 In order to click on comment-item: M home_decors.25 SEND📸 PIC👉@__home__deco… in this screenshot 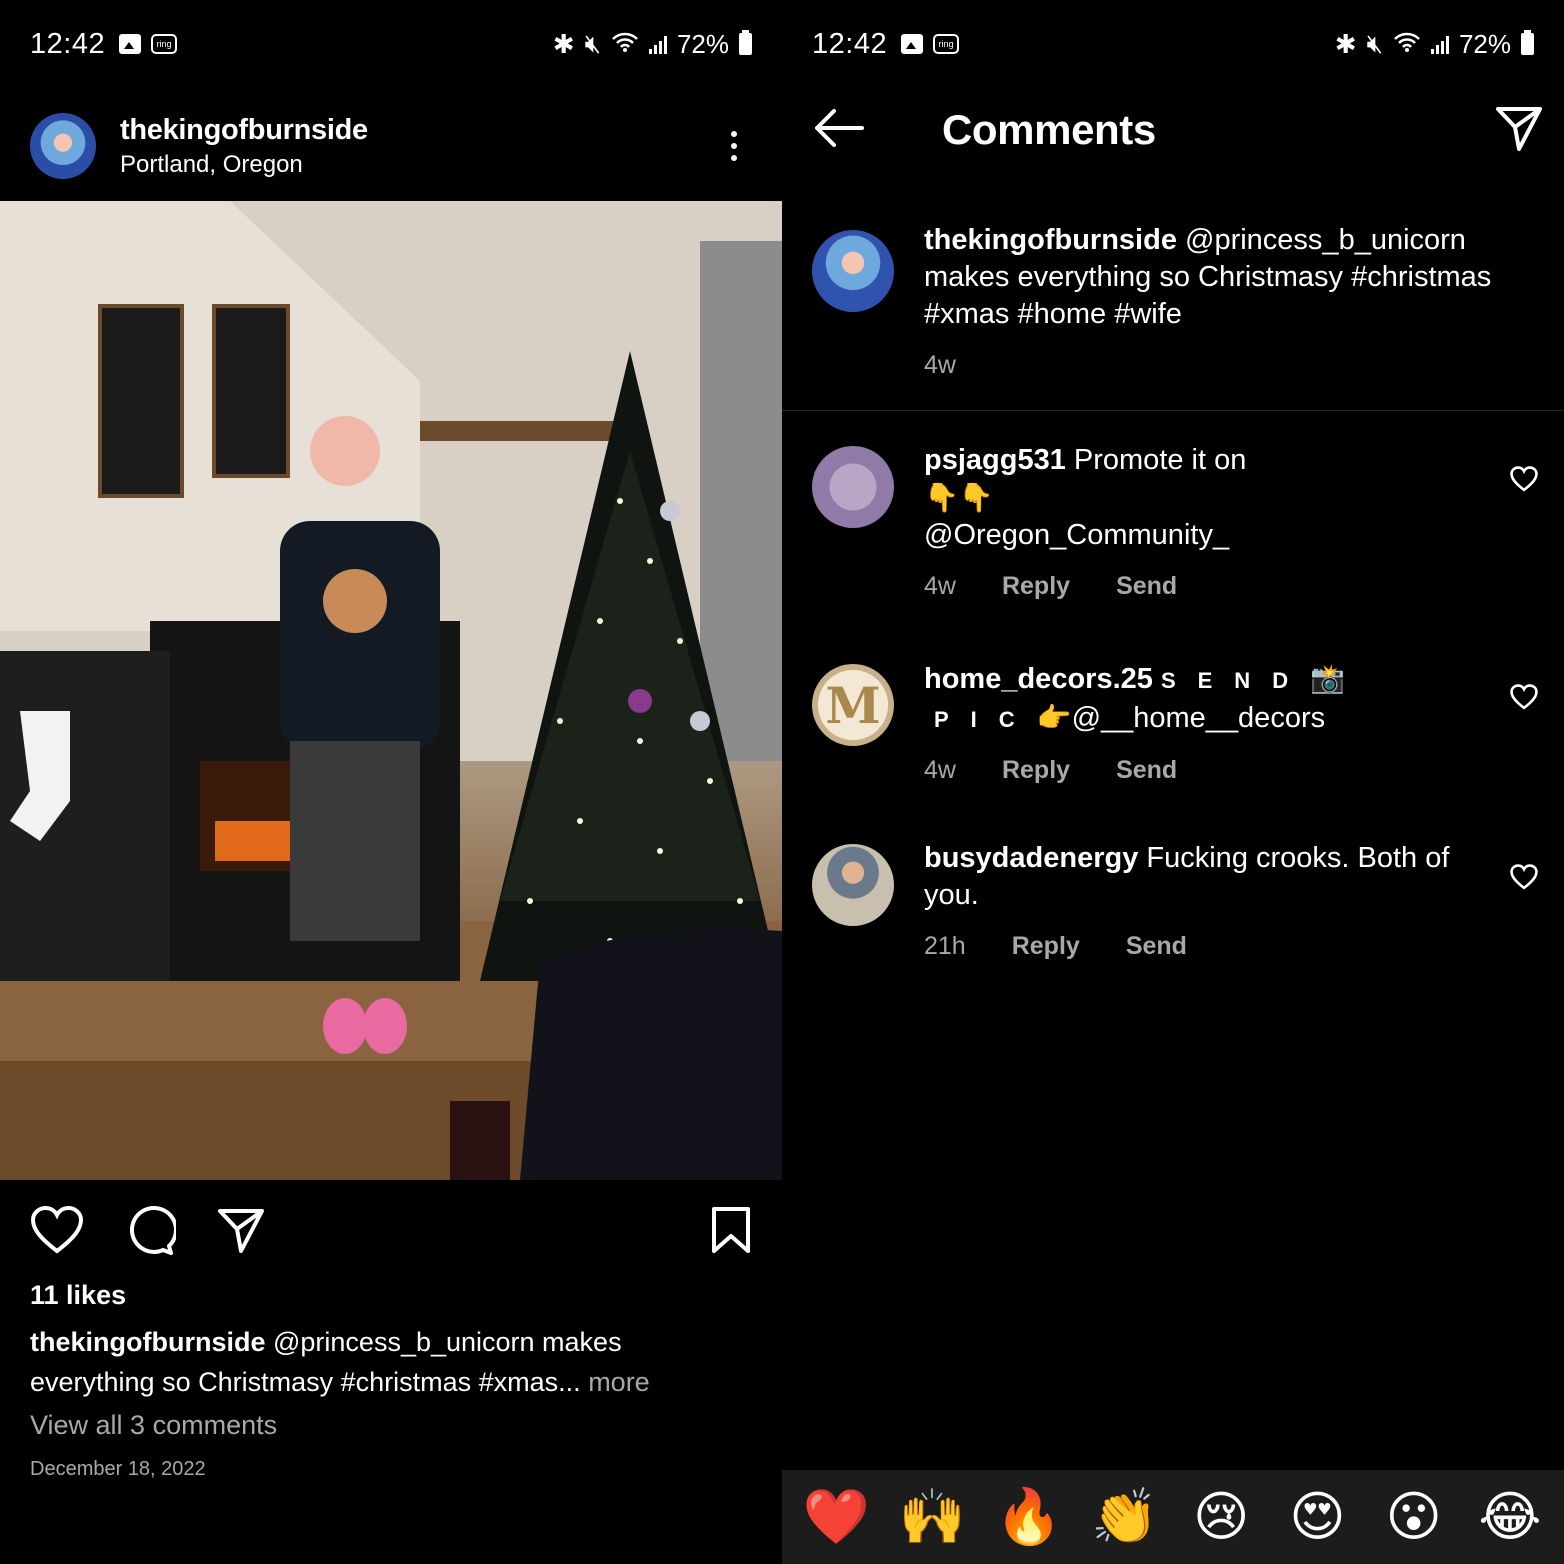, I will do `click(1178, 724)`.